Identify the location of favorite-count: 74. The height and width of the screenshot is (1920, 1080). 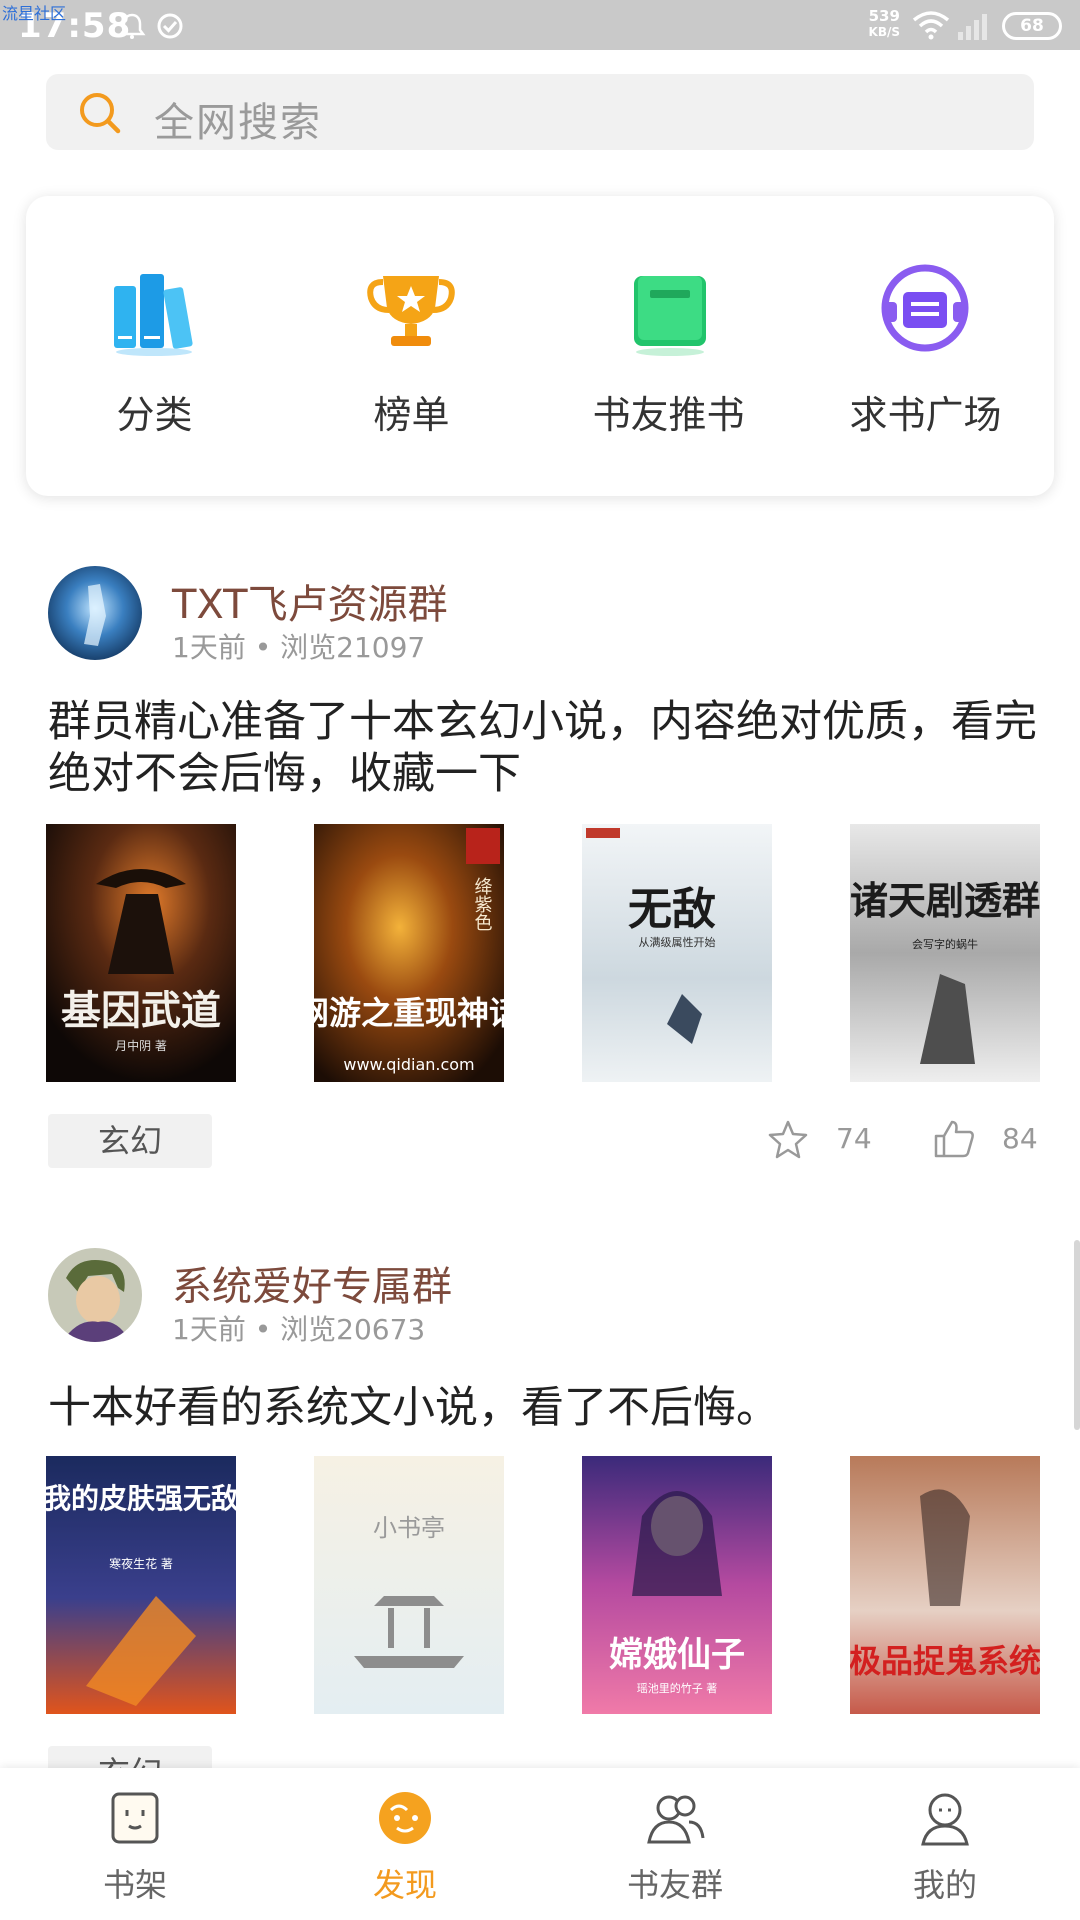
(854, 1138).